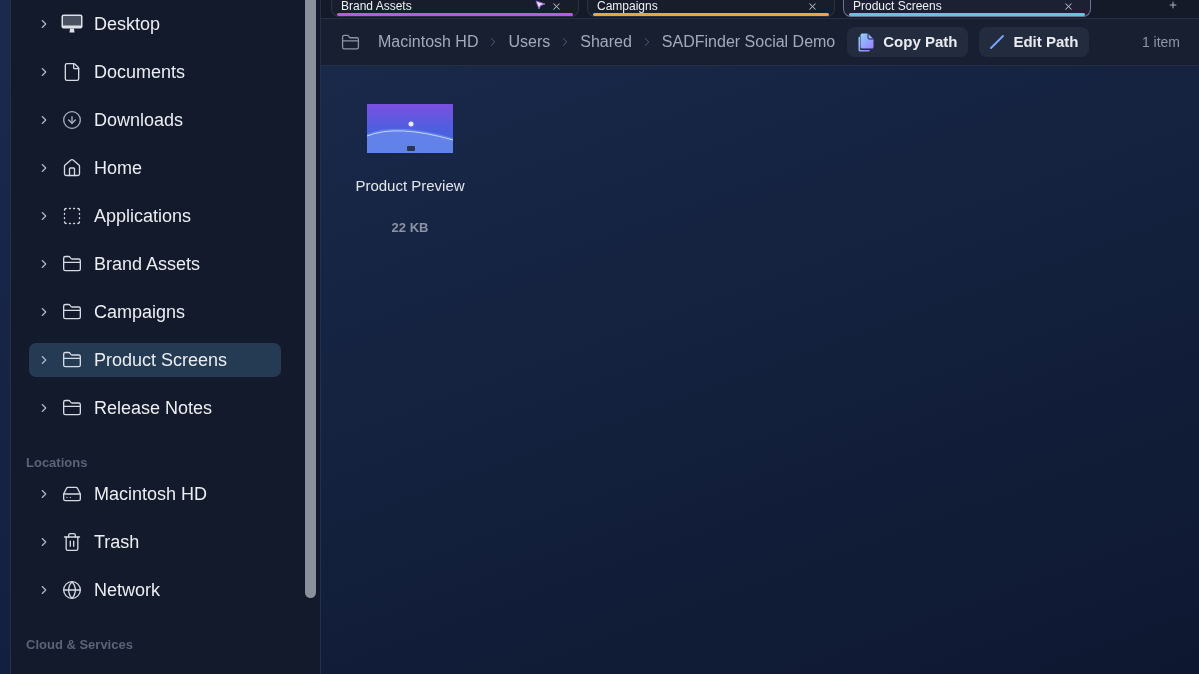  I want to click on breadcrumb-item: Users, so click(529, 42).